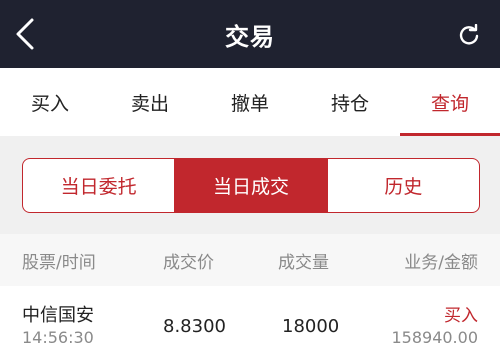 This screenshot has width=500, height=343. I want to click on deal-amount: 158940.00, so click(434, 335).